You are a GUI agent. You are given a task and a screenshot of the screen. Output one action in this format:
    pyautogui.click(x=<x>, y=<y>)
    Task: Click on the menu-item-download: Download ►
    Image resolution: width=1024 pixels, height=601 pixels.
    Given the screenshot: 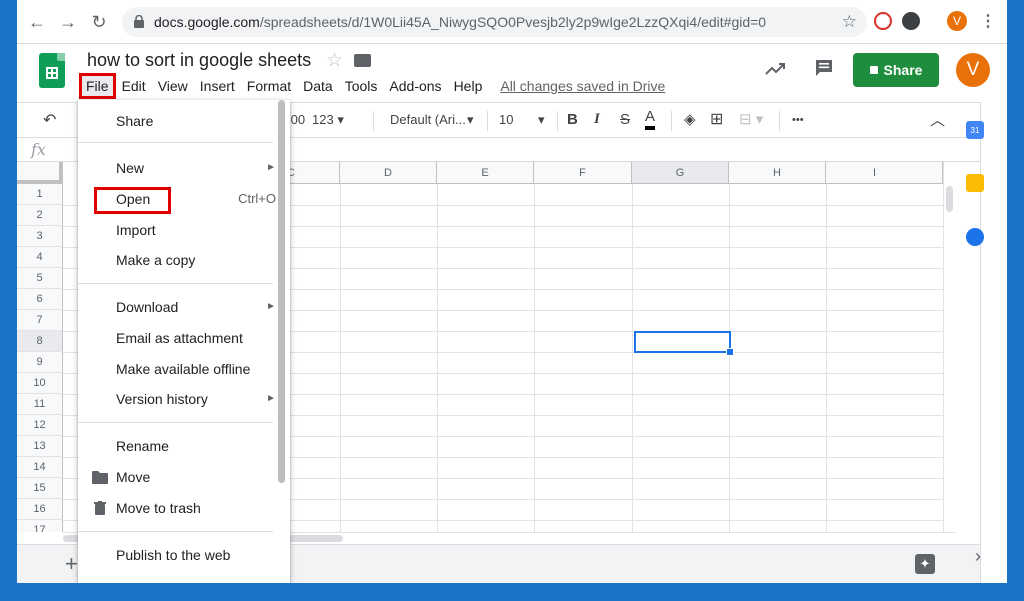 What is the action you would take?
    pyautogui.click(x=184, y=307)
    